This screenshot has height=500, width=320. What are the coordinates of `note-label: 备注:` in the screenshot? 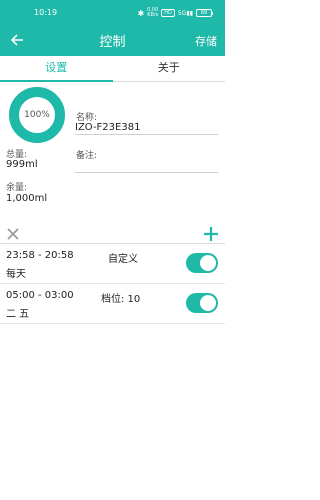 It's located at (87, 156).